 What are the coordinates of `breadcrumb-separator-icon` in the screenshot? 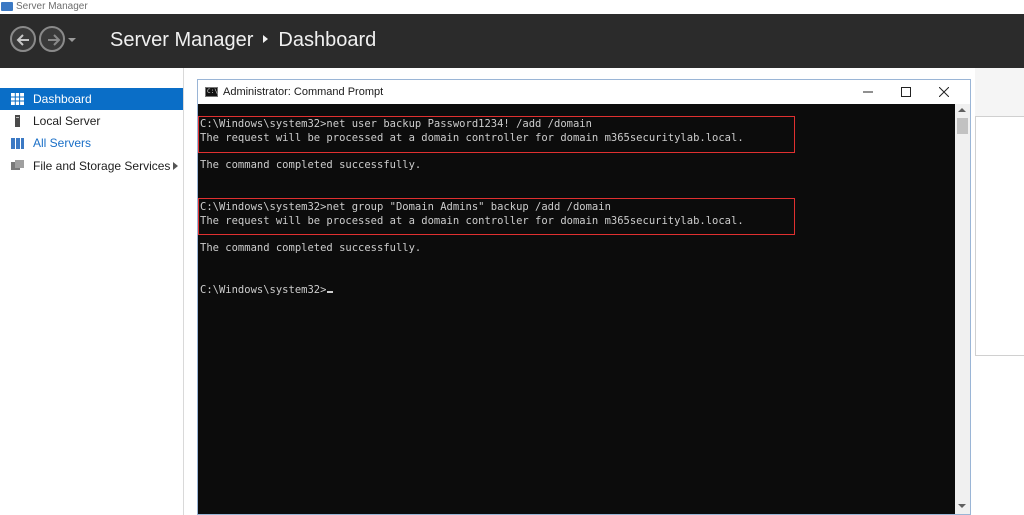 It's located at (266, 39).